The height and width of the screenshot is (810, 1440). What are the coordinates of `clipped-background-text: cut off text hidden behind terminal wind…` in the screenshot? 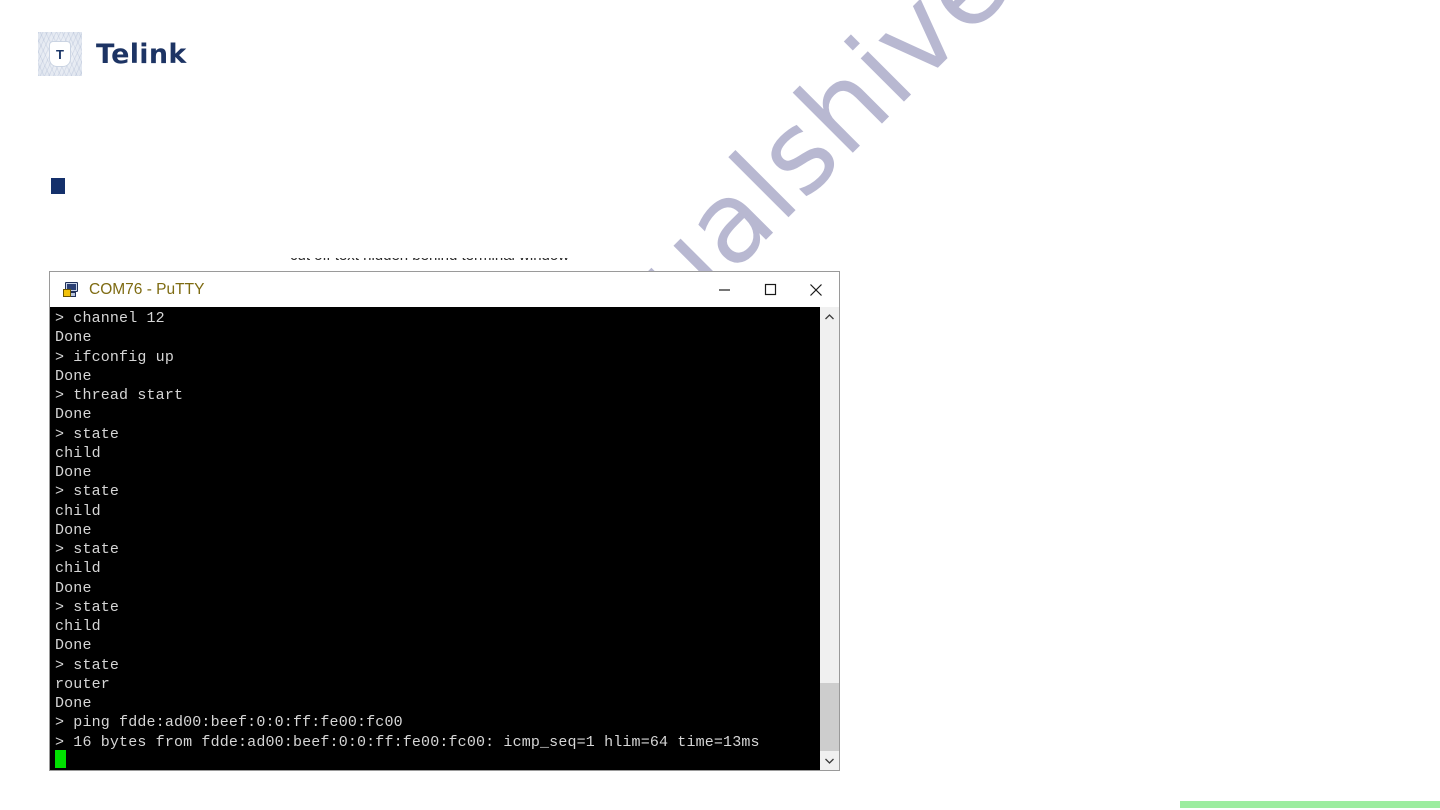 It's located at (440, 264).